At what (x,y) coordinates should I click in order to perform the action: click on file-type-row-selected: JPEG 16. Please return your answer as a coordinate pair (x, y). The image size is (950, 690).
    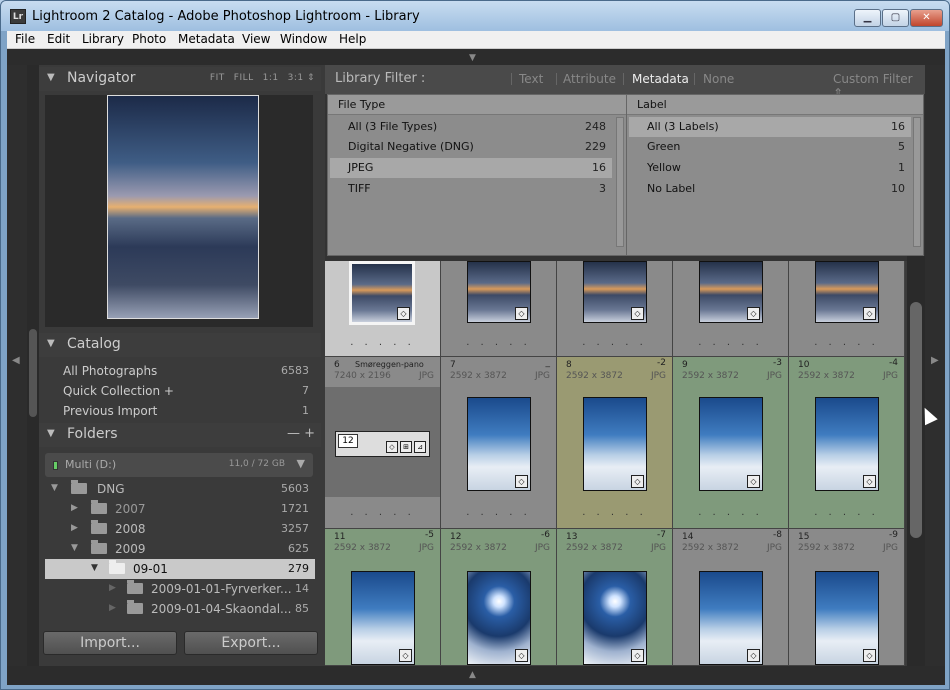
    Looking at the image, I should click on (471, 168).